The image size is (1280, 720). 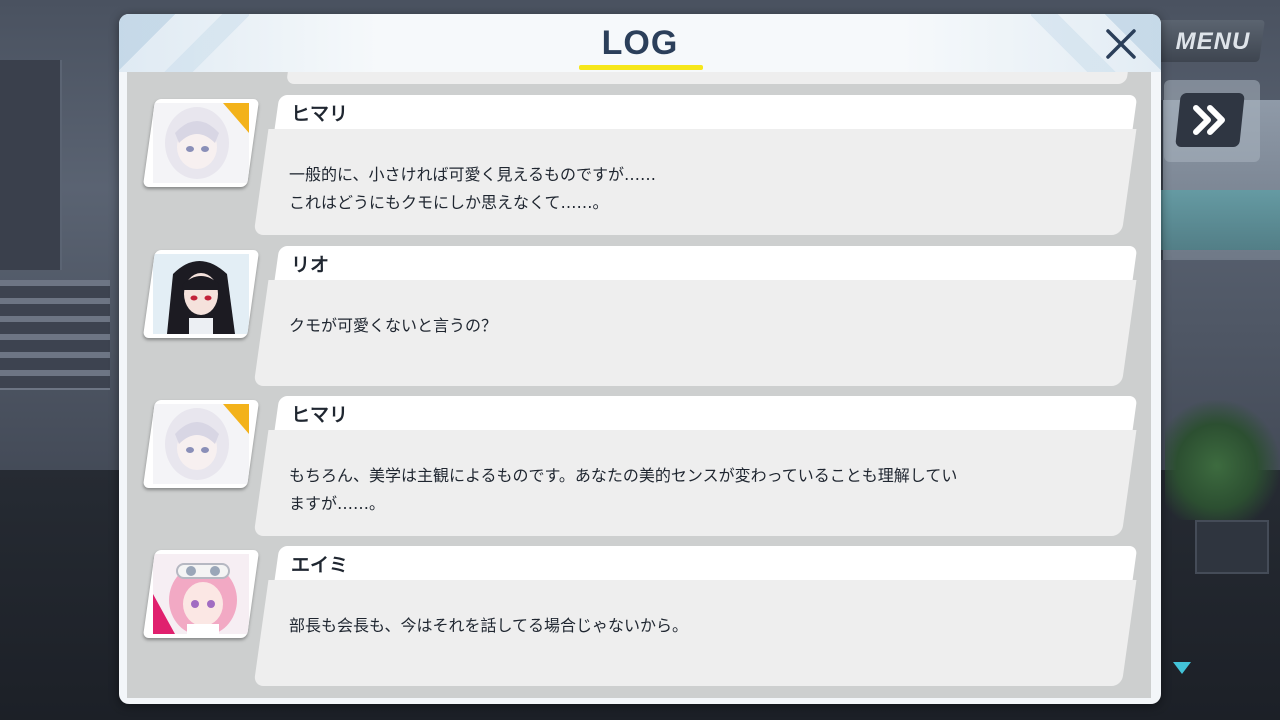 I want to click on log-title: LOG, so click(x=640, y=43).